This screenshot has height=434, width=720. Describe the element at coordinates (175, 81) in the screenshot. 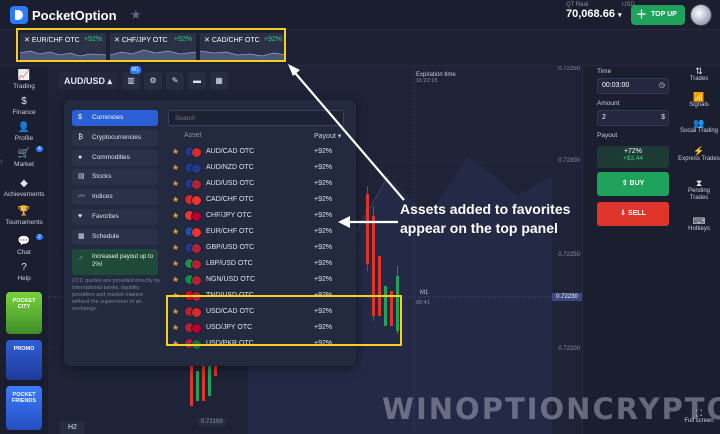

I see `drawing-button: ✎` at that location.